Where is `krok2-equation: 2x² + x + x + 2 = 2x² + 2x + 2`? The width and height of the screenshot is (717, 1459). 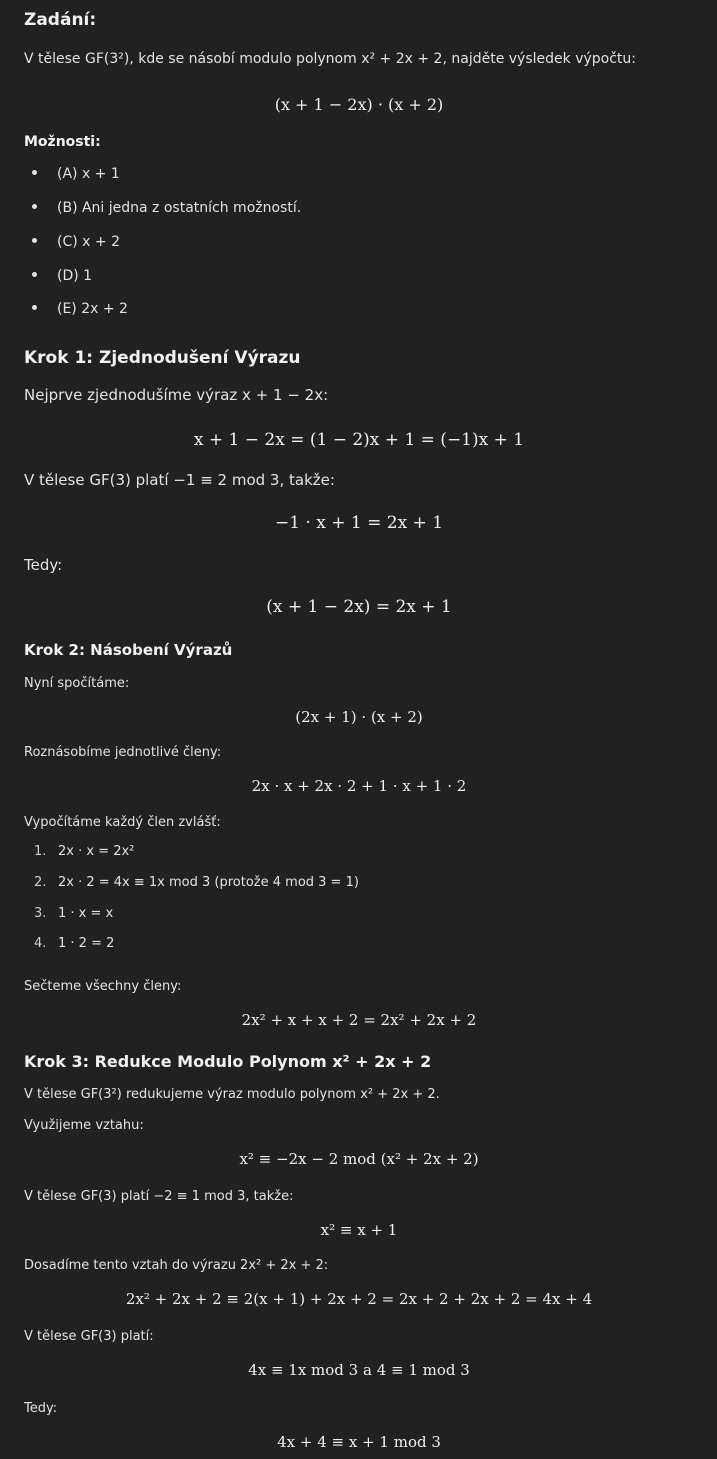 krok2-equation: 2x² + x + x + 2 = 2x² + 2x + 2 is located at coordinates (359, 1020).